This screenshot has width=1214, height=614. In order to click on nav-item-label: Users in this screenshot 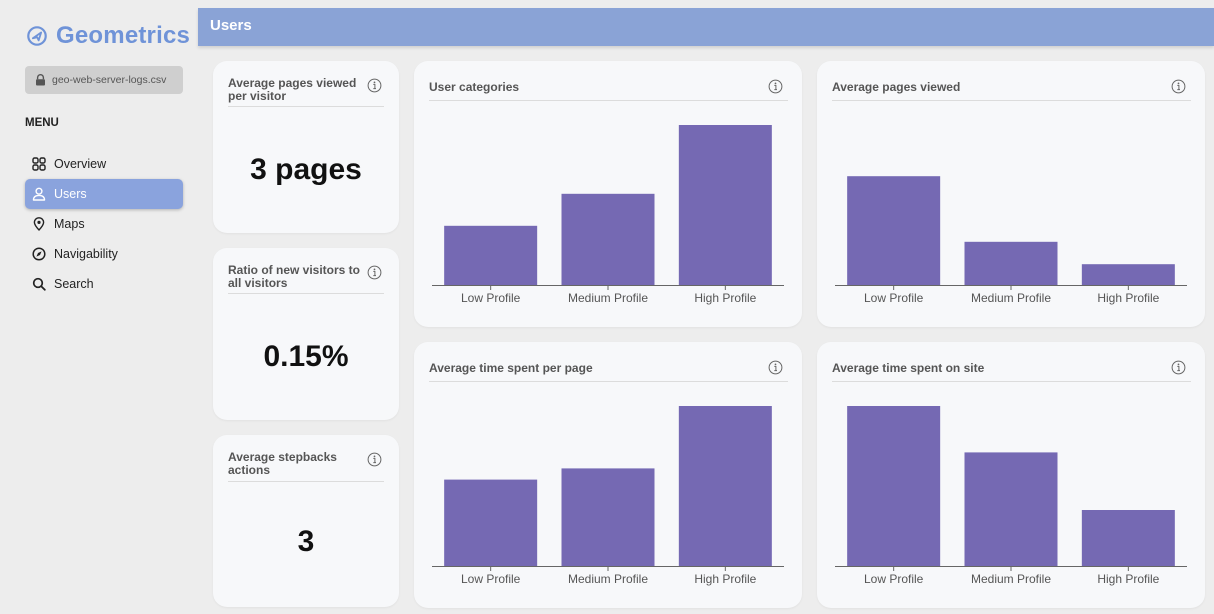, I will do `click(70, 194)`.